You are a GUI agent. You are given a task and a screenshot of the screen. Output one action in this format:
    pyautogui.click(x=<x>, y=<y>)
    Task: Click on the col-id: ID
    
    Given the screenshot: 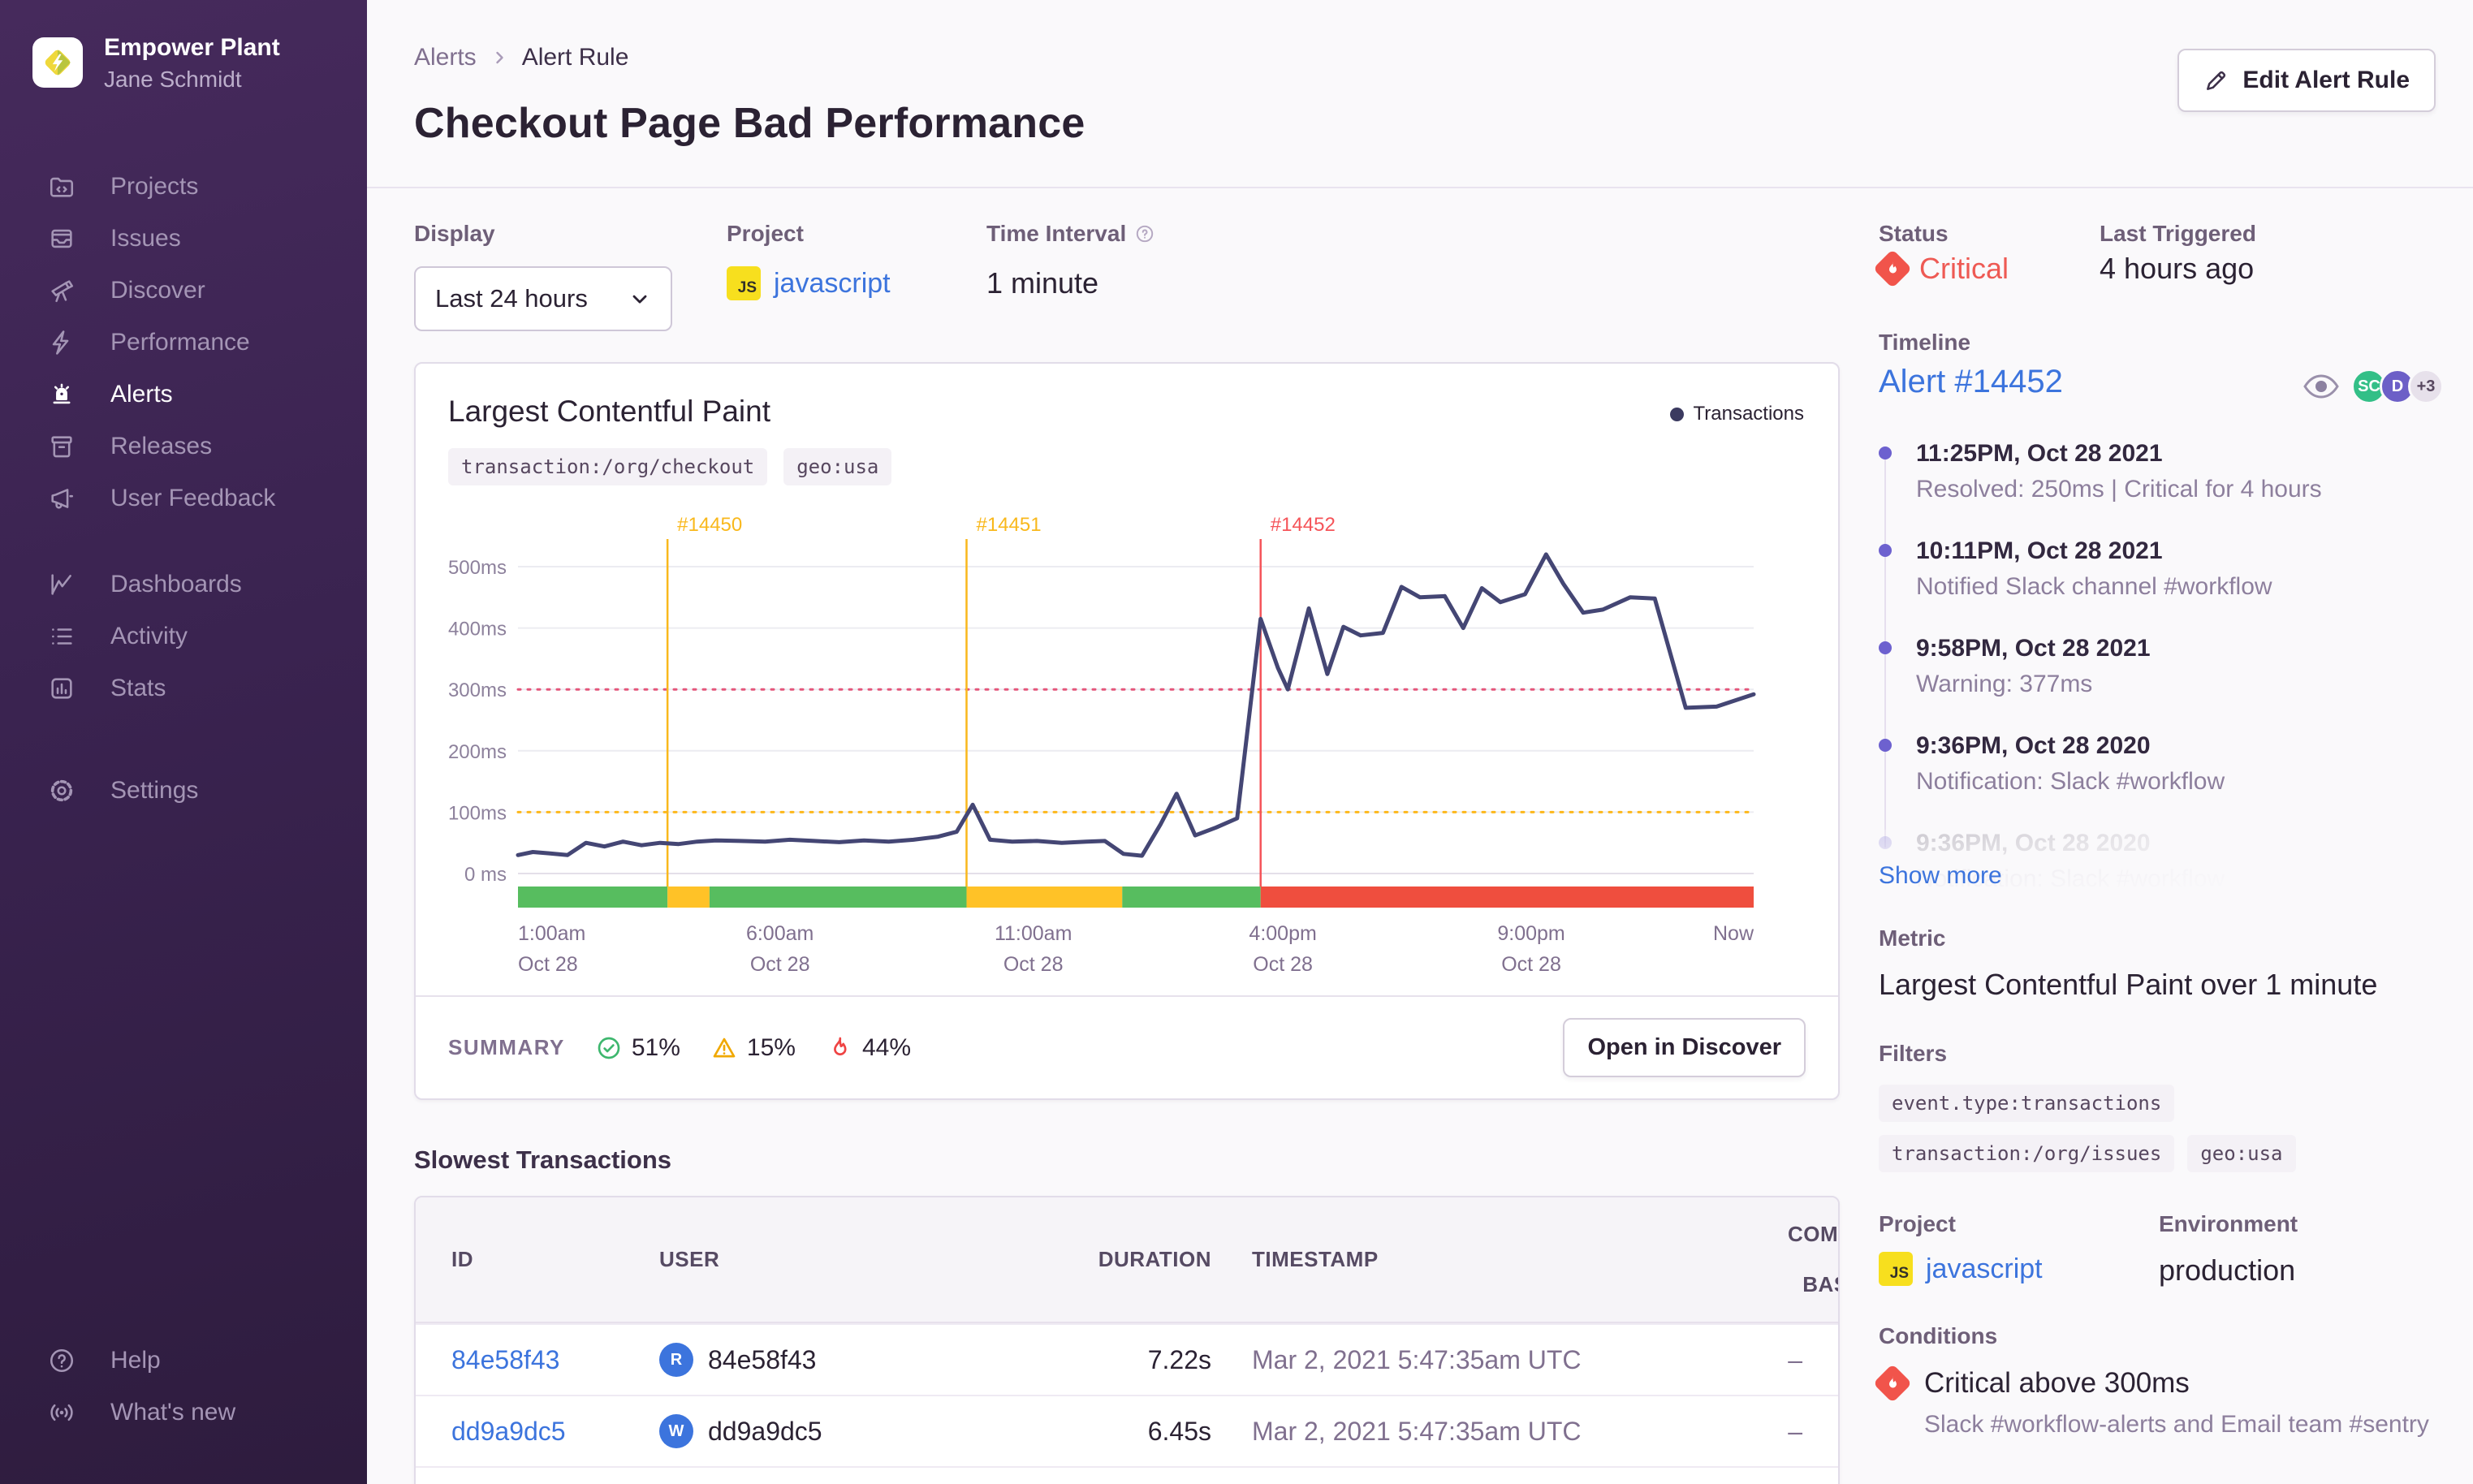 What is the action you would take?
    pyautogui.click(x=462, y=1259)
    